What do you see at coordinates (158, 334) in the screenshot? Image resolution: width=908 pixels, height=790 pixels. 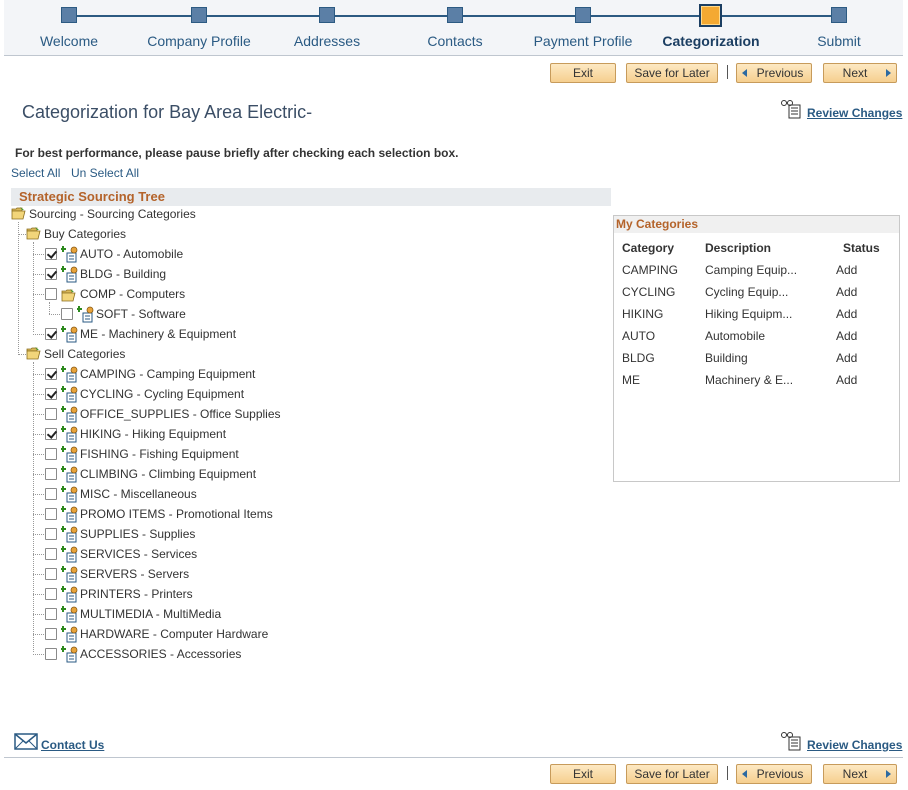 I see `category-label: ME - Machinery & Equipment` at bounding box center [158, 334].